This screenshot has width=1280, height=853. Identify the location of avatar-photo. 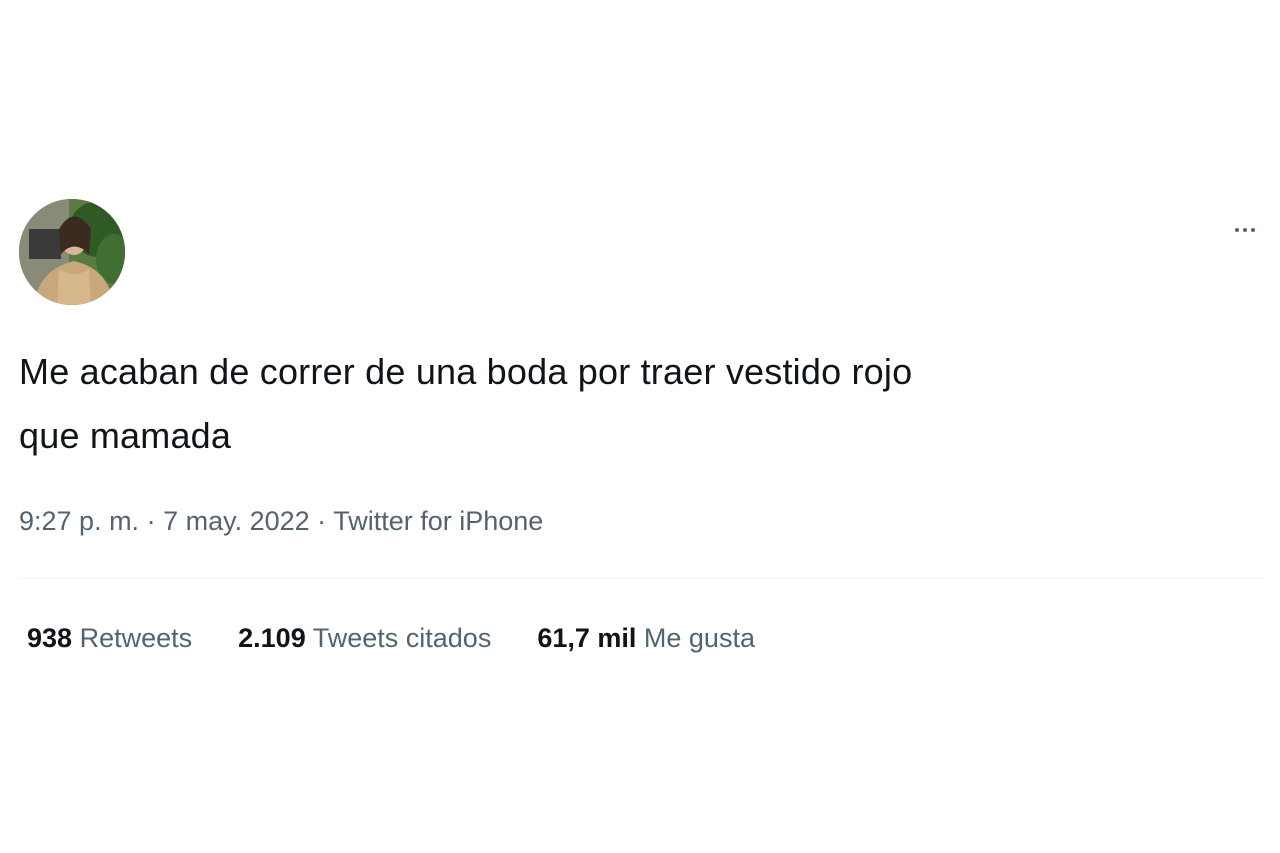
(72, 252).